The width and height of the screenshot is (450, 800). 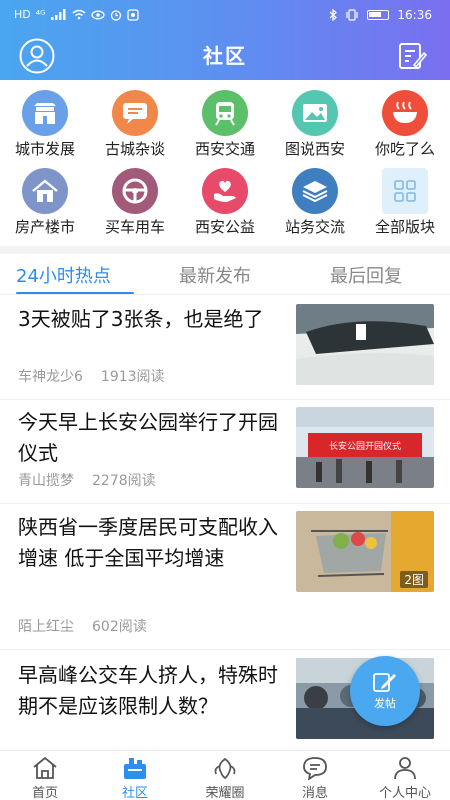 I want to click on category-label: 古城杂谈, so click(x=134, y=149).